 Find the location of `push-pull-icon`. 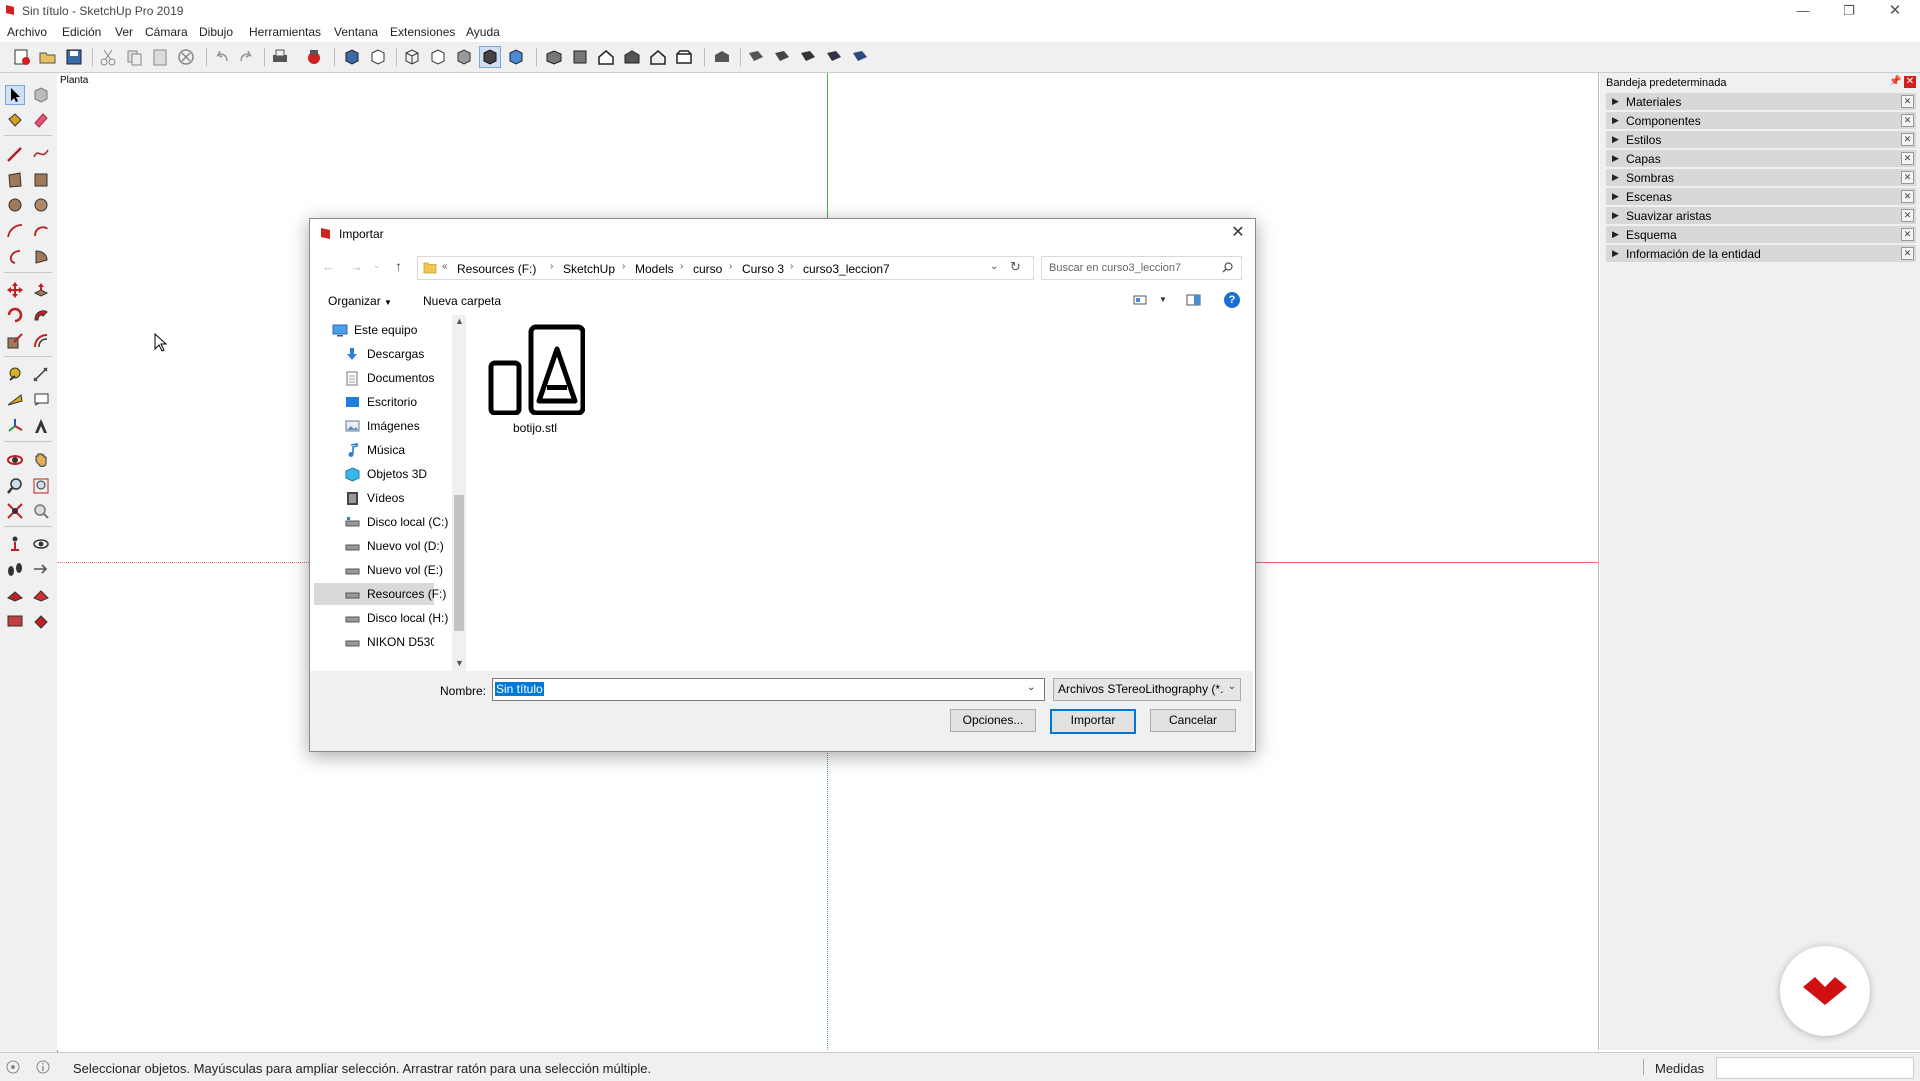

push-pull-icon is located at coordinates (41, 290).